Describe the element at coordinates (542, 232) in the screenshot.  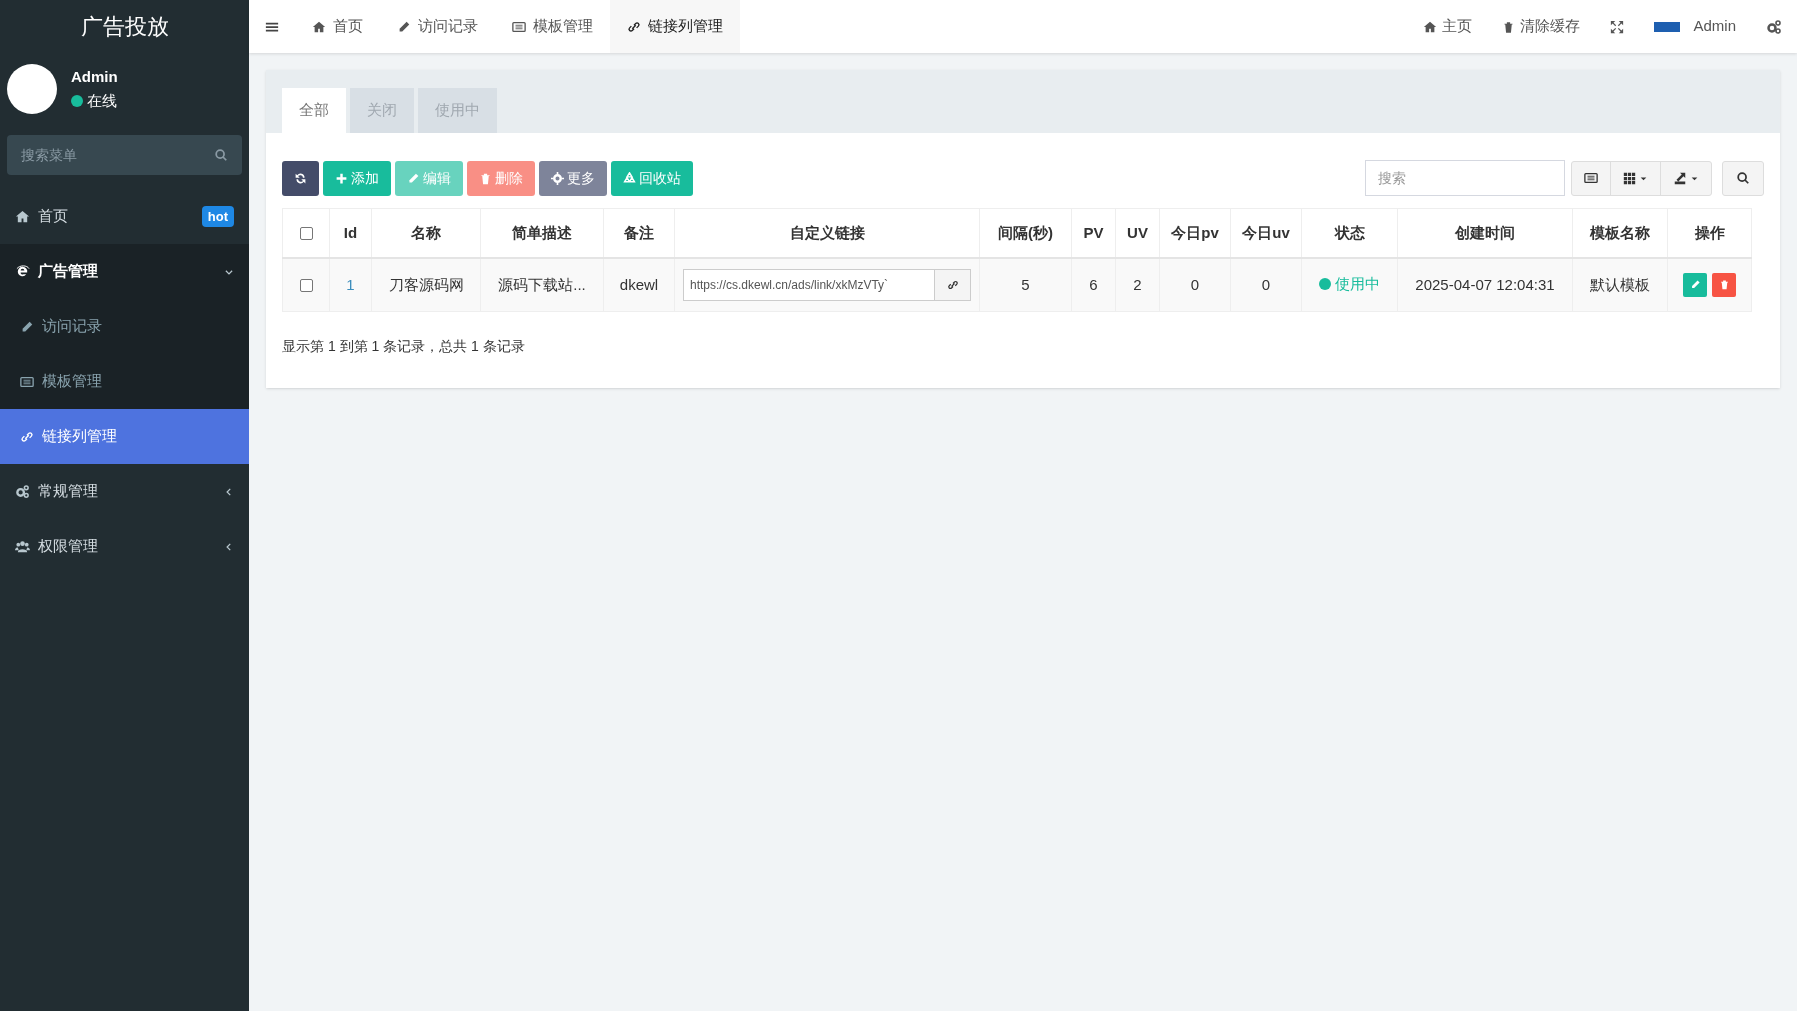
I see `column-header: 简单描述` at that location.